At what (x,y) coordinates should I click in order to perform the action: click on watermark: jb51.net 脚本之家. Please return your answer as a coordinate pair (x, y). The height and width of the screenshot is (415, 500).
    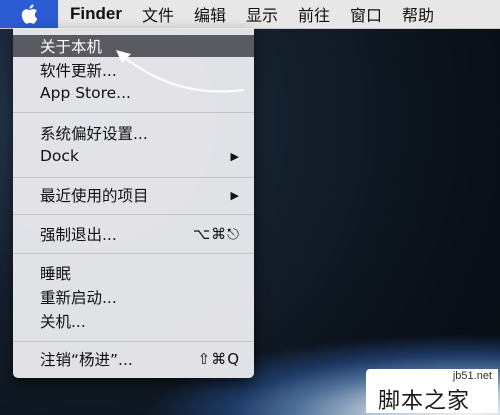
    Looking at the image, I should click on (432, 391).